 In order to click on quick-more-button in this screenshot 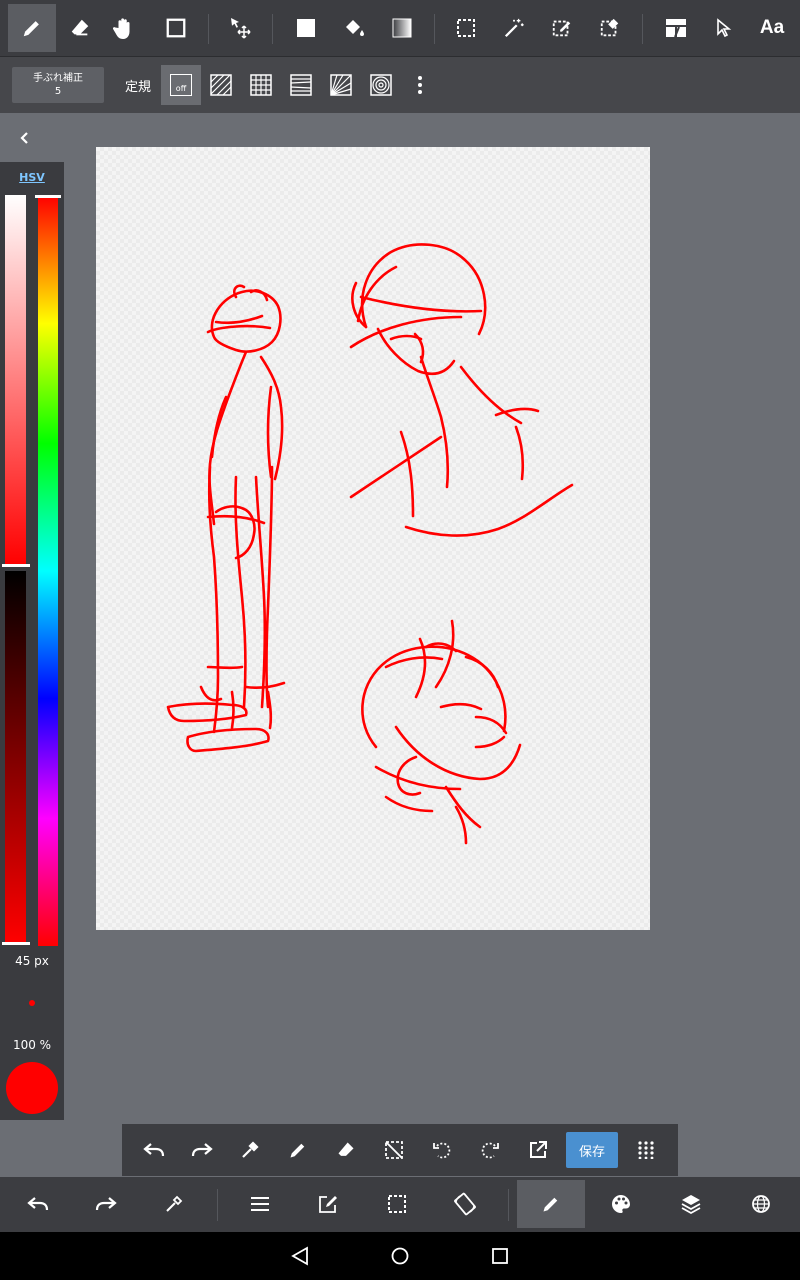, I will do `click(646, 1150)`.